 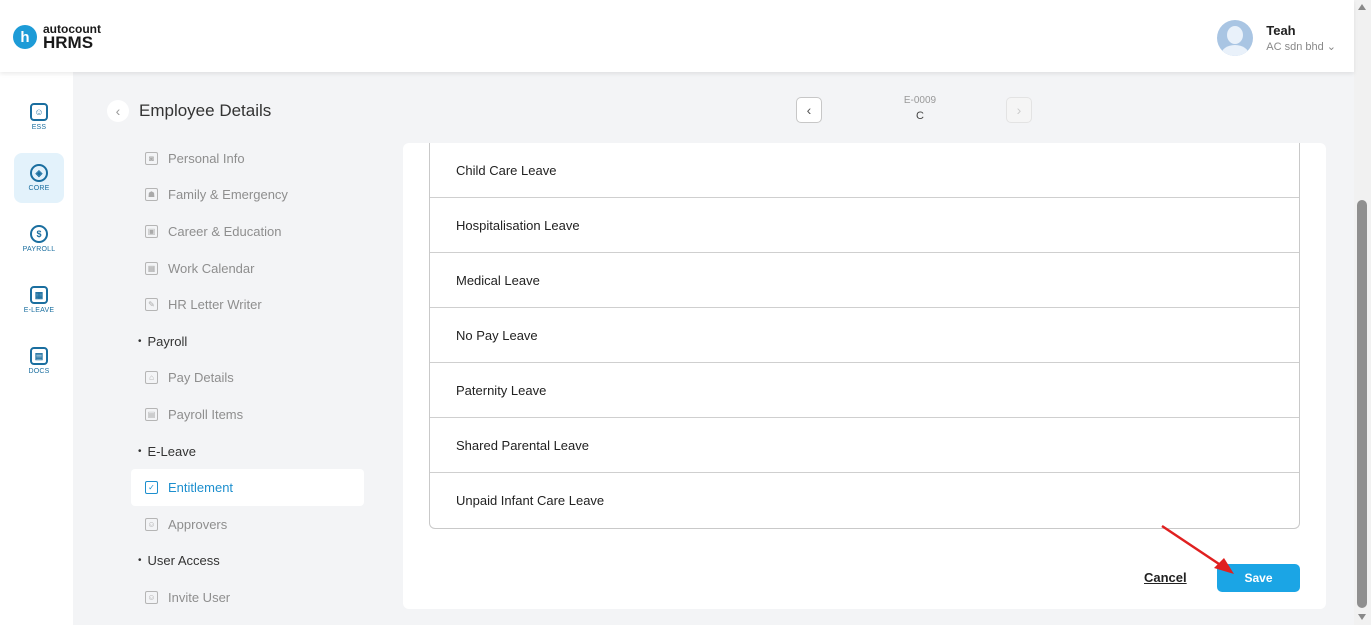 What do you see at coordinates (864, 390) in the screenshot?
I see `list-item: Paternity Leave` at bounding box center [864, 390].